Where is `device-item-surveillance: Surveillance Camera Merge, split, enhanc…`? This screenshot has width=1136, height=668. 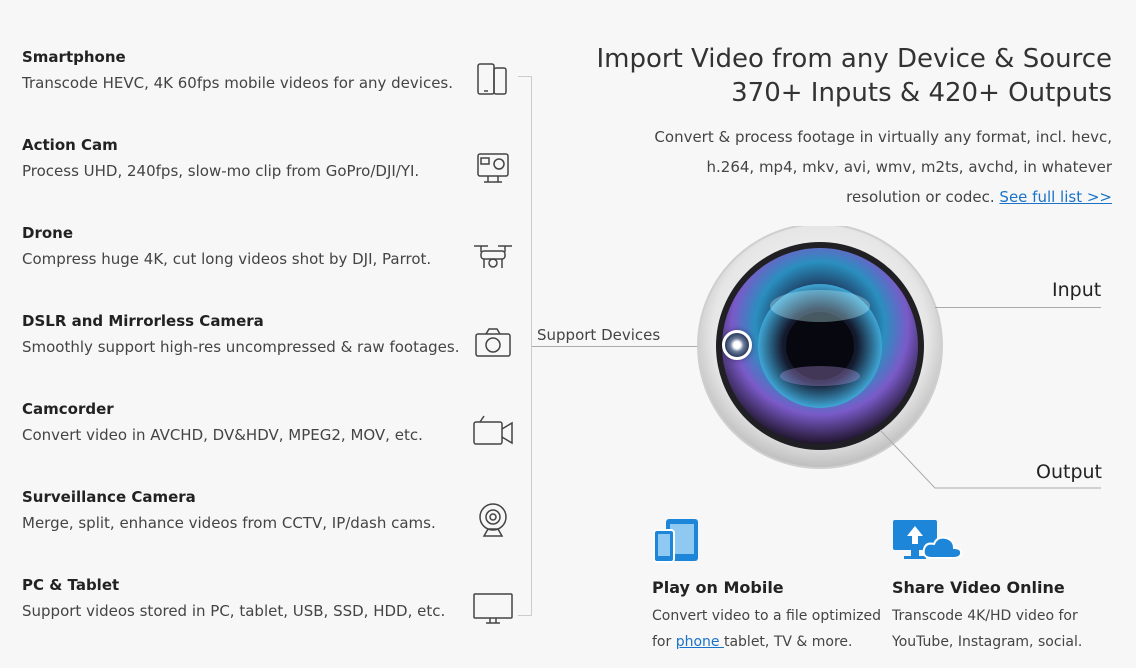
device-item-surveillance: Surveillance Camera Merge, split, enhanc… is located at coordinates (242, 510).